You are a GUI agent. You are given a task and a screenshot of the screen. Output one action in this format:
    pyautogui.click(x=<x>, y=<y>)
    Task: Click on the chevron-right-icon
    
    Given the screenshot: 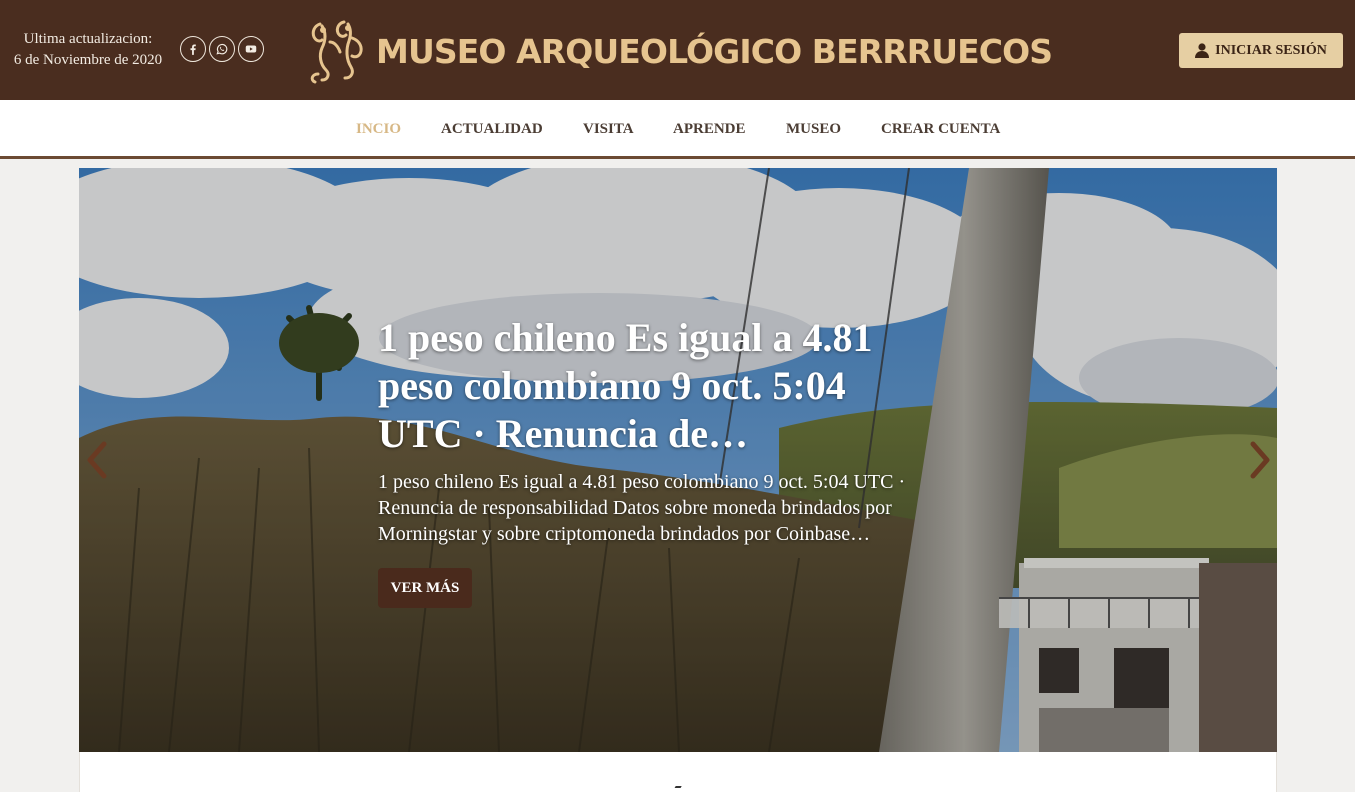 What is the action you would take?
    pyautogui.click(x=1260, y=460)
    